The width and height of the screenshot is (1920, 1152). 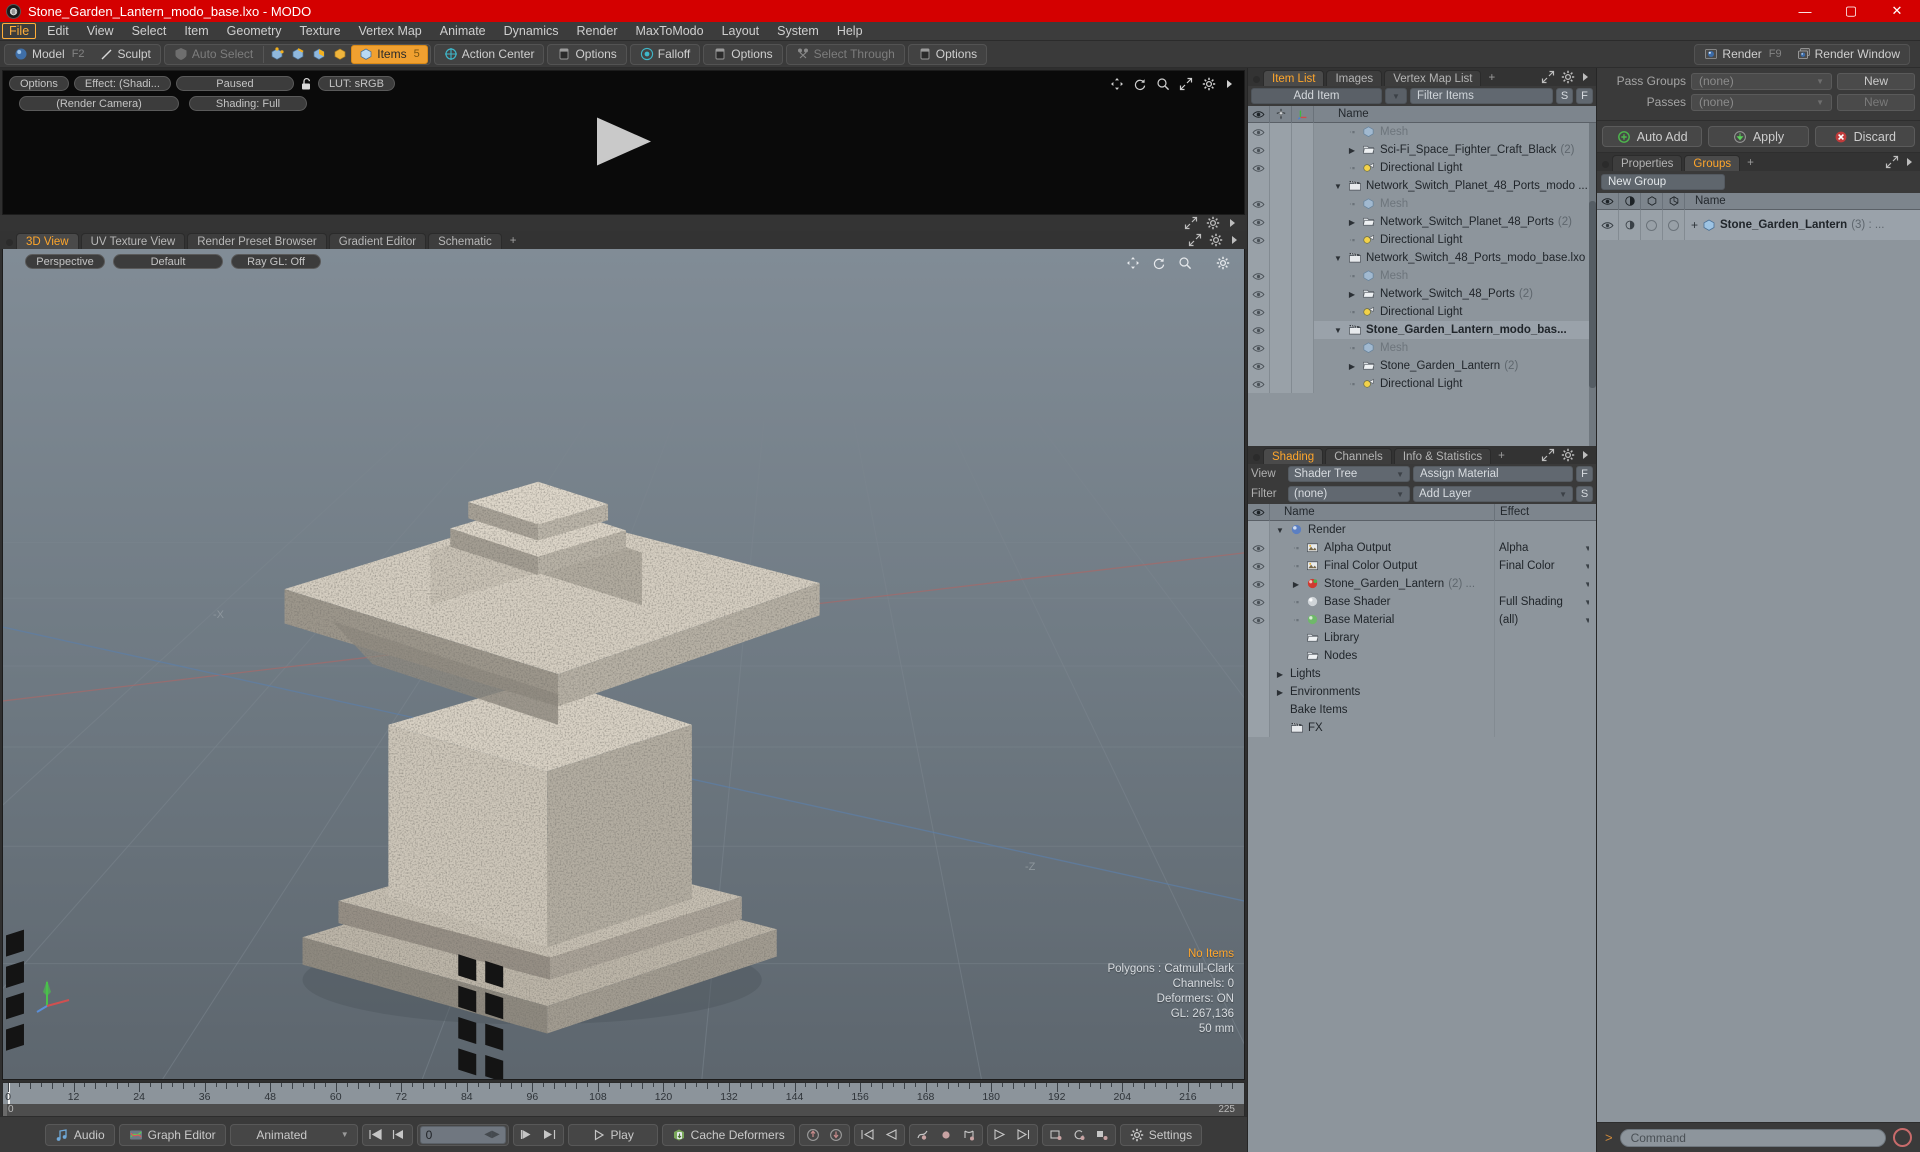 What do you see at coordinates (1761, 81) in the screenshot?
I see `pass-groups-dropdown: (none) ▼` at bounding box center [1761, 81].